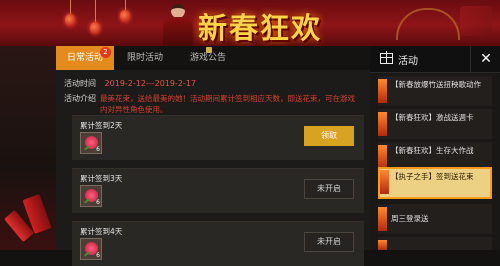 Image resolution: width=500 pixels, height=266 pixels. Describe the element at coordinates (150, 83) in the screenshot. I see `event-time-value: 2019-2-12---2019-2-17` at that location.